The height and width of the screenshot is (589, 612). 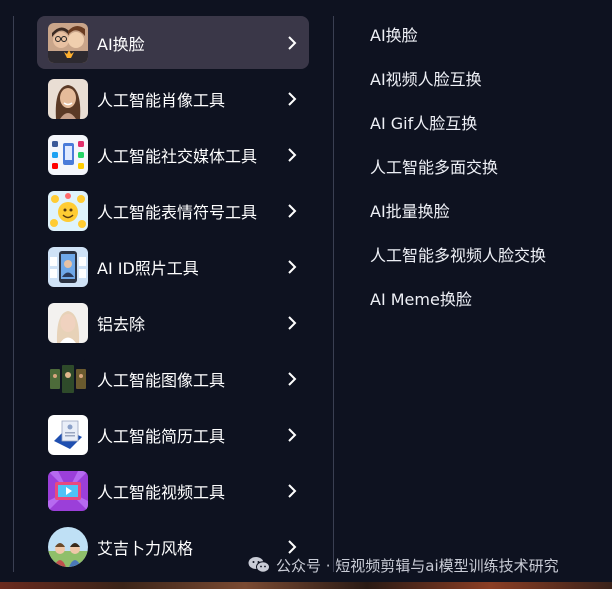 I want to click on watermark-text: 公众号 · 短视频剪辑与ai模型训练技术研究, so click(x=417, y=565).